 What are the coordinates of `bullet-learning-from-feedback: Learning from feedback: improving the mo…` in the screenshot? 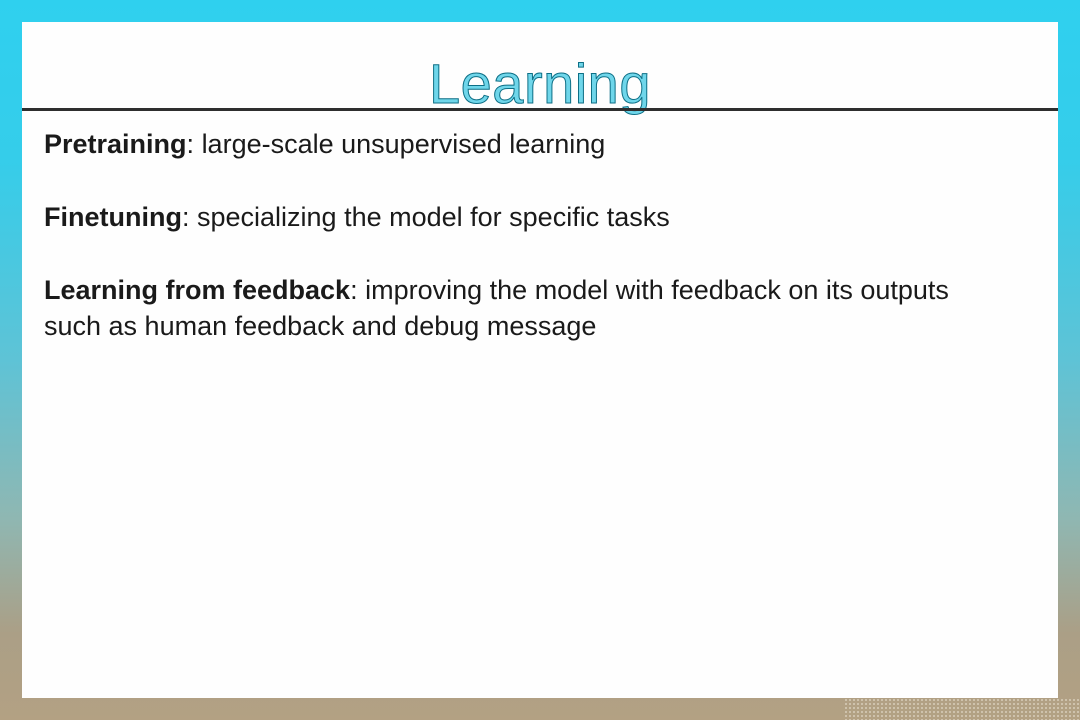 It's located at (551, 308).